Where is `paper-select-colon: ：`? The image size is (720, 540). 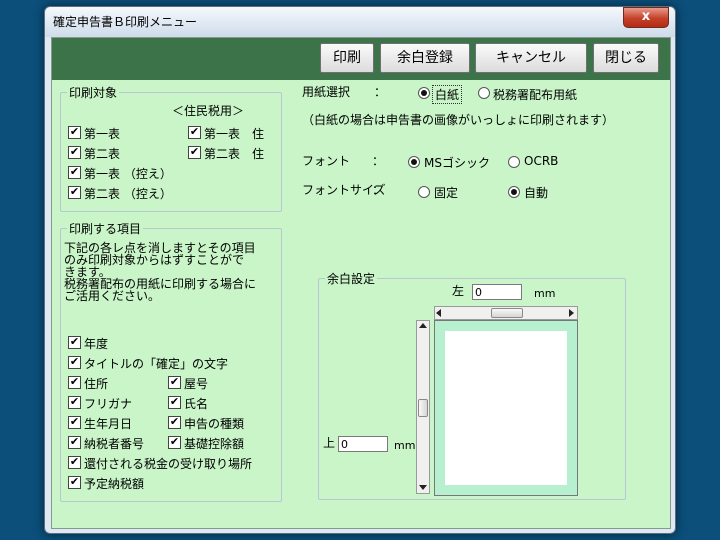 paper-select-colon: ： is located at coordinates (380, 92).